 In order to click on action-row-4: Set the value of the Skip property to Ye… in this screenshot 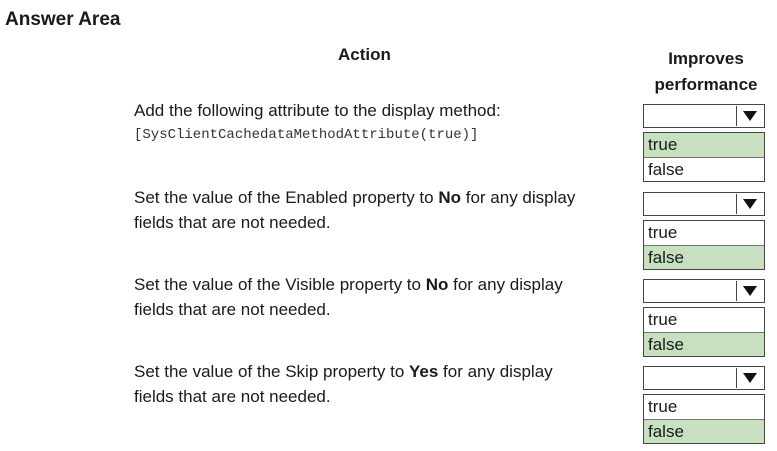, I will do `click(384, 384)`.